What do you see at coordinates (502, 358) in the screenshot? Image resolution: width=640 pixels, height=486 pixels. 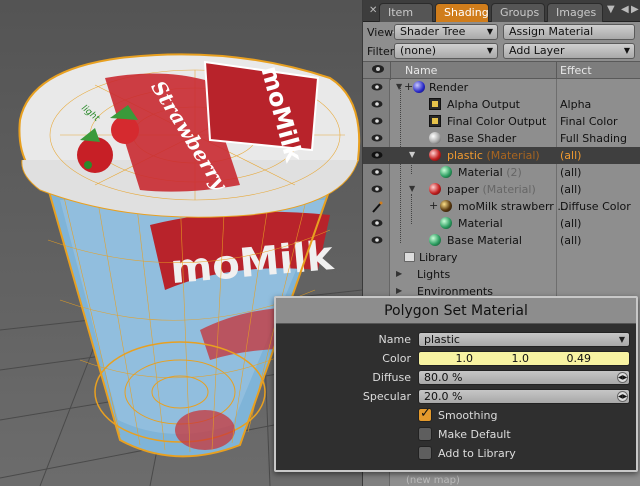 I see `color-g-value: 1.0` at bounding box center [502, 358].